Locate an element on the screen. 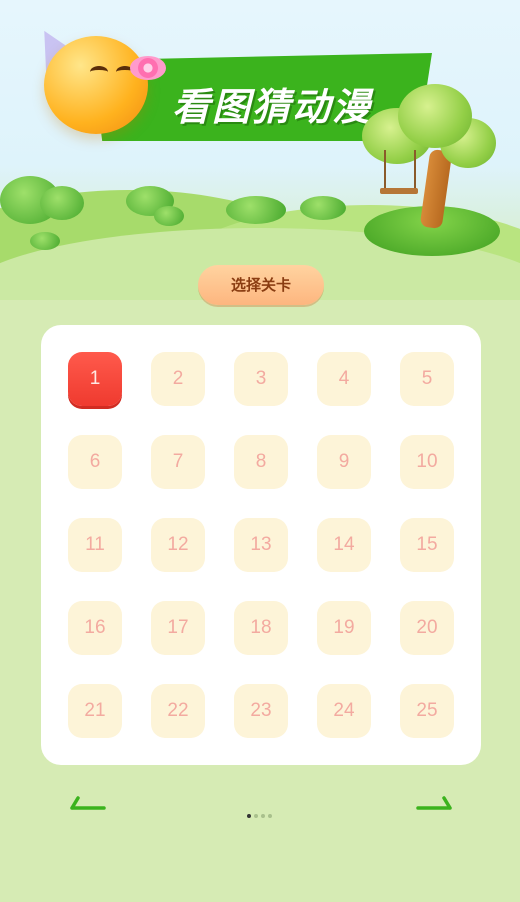 The height and width of the screenshot is (902, 520). pagination-dots is located at coordinates (261, 810).